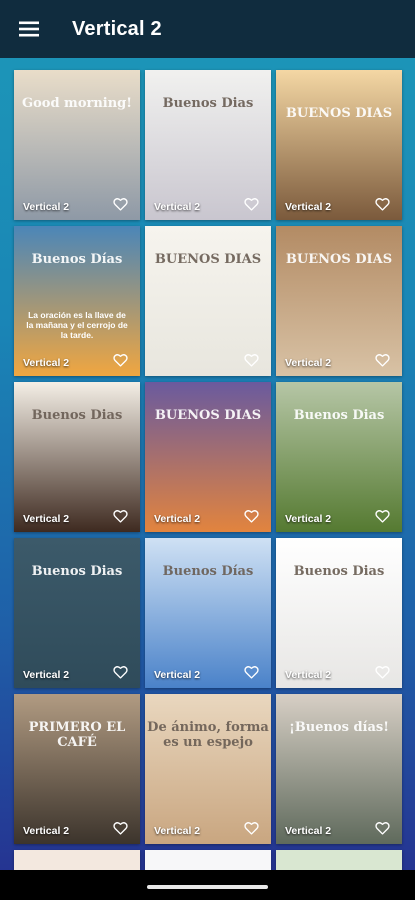 The image size is (415, 900). I want to click on thumbnail-caption: De ánimo, forma es un espejo, so click(208, 735).